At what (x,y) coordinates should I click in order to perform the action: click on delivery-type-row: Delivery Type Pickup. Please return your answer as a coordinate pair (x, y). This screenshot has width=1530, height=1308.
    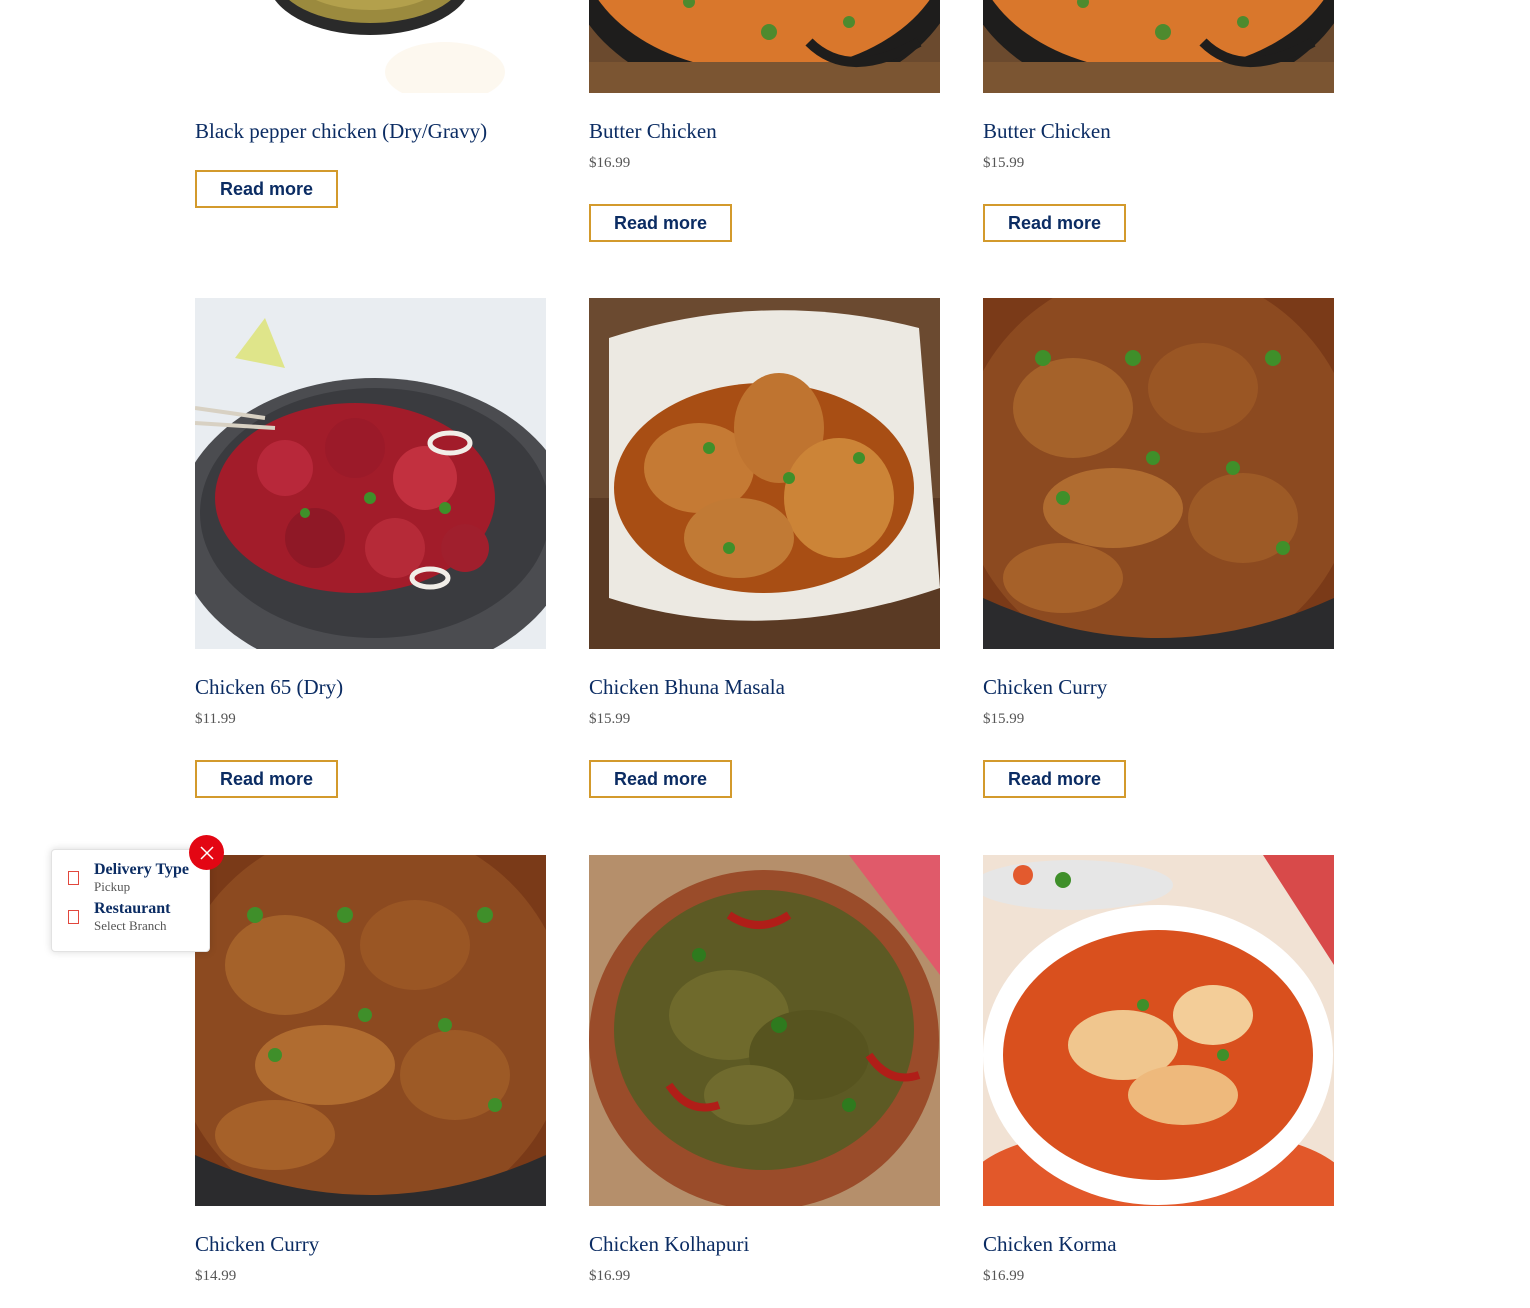
    Looking at the image, I should click on (128, 878).